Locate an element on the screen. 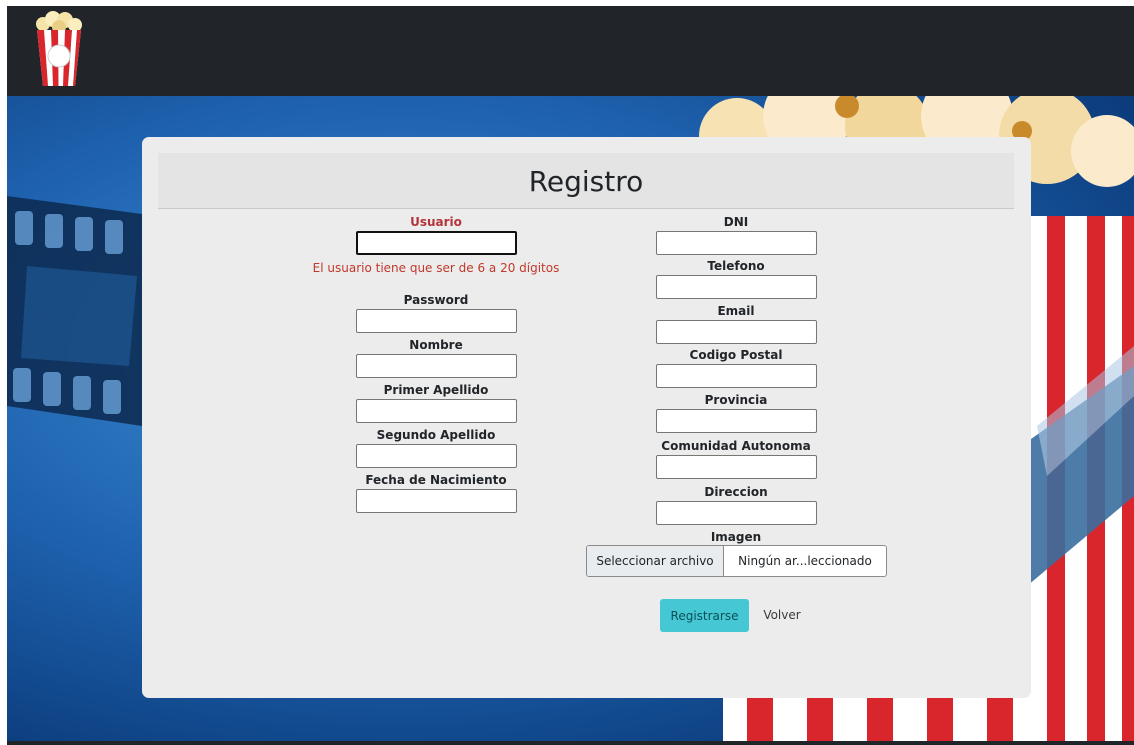  telefono-input is located at coordinates (736, 287).